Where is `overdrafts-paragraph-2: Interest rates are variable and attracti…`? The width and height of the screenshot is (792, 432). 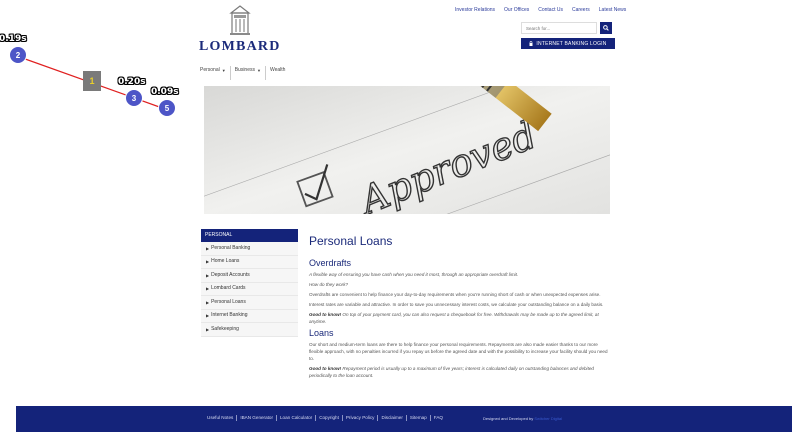
overdrafts-paragraph-2: Interest rates are variable and attracti… is located at coordinates (456, 304).